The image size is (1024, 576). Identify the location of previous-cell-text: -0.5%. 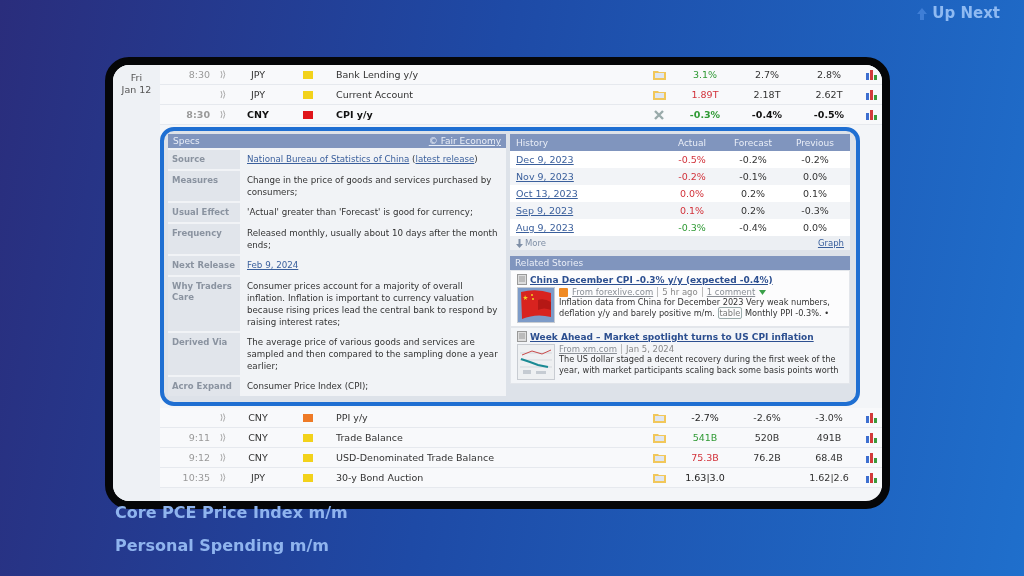
(829, 114).